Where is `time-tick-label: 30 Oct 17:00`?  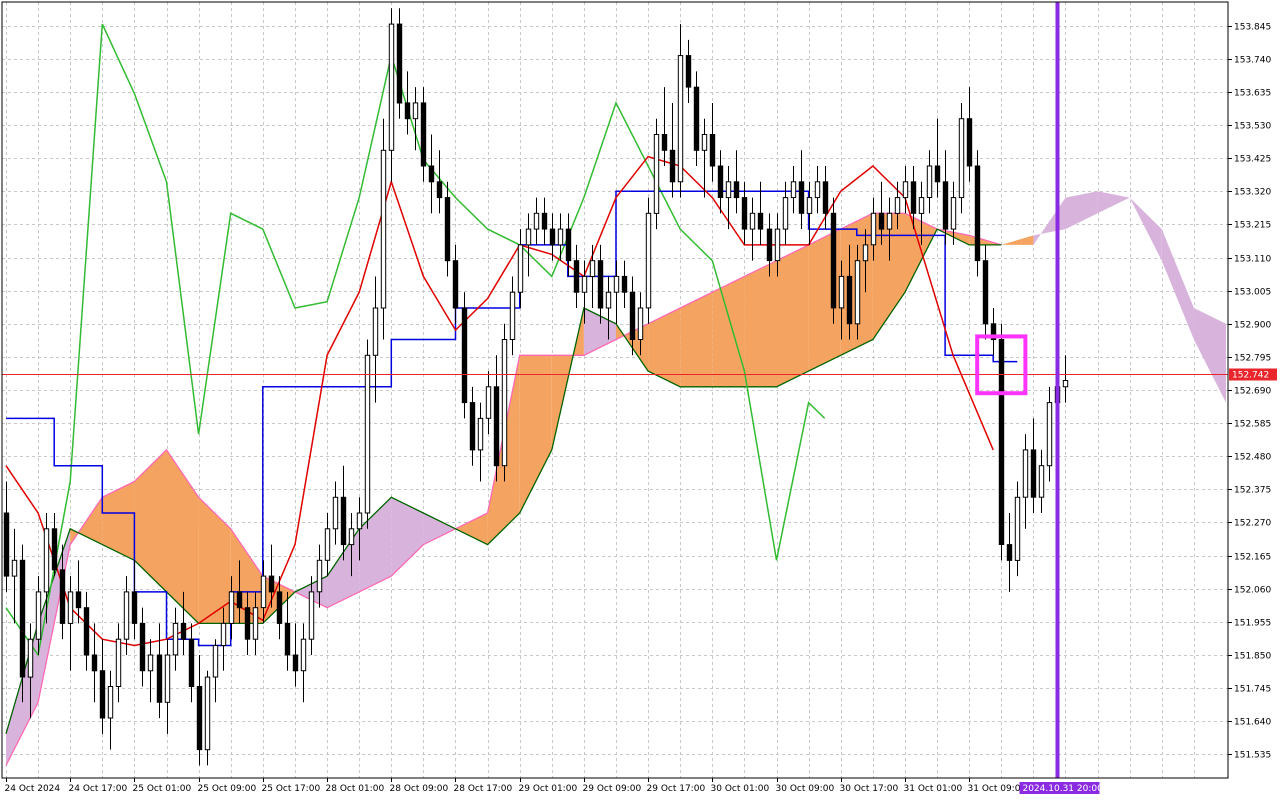 time-tick-label: 30 Oct 17:00 is located at coordinates (869, 789).